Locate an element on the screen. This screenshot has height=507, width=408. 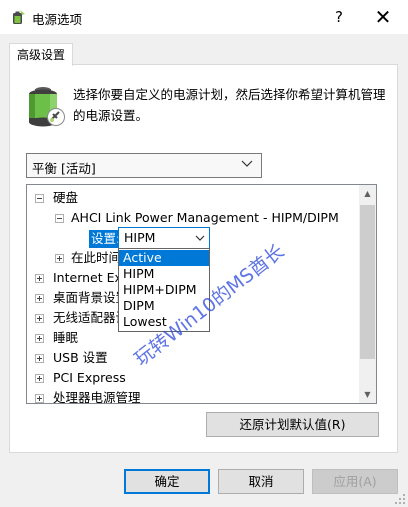
close-button: ✕ is located at coordinates (383, 17).